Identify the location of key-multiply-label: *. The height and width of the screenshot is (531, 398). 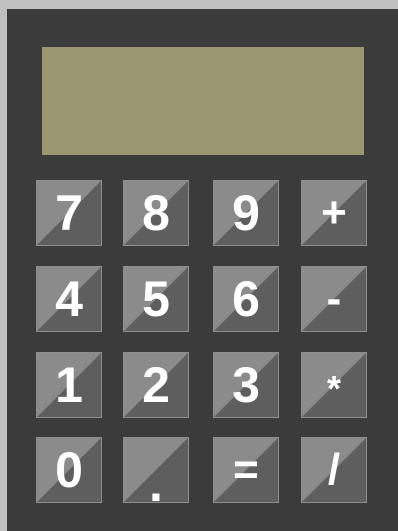
(333, 388).